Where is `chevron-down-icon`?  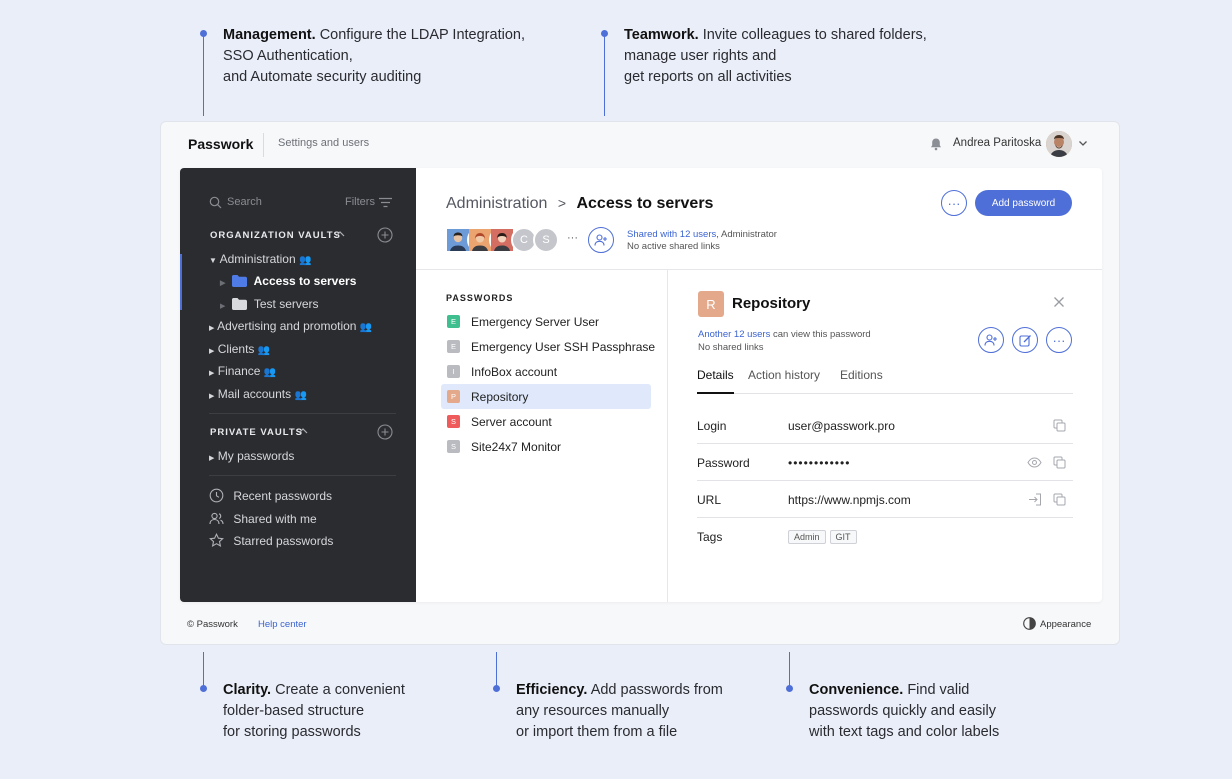
chevron-down-icon is located at coordinates (1083, 143).